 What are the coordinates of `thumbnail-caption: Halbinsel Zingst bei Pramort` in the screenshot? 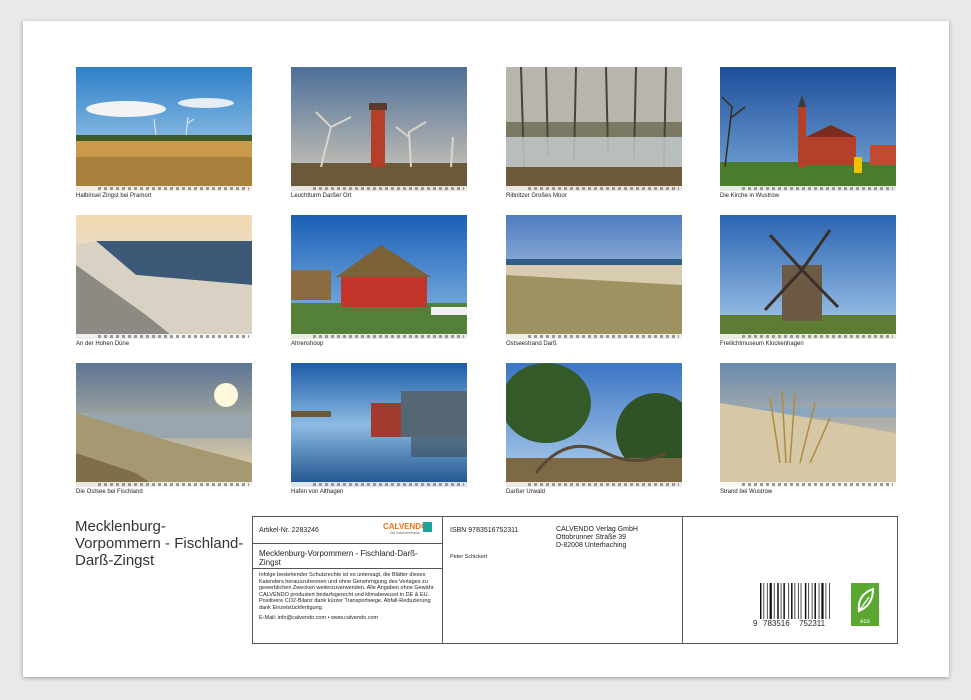 It's located at (114, 196).